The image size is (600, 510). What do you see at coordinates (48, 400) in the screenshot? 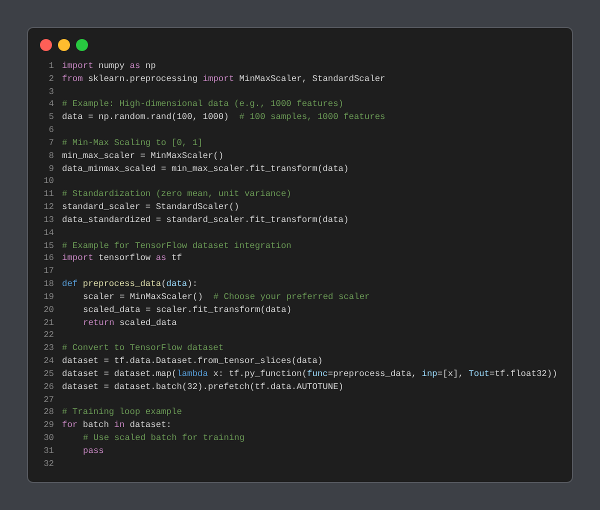
I see `line-number: 27` at bounding box center [48, 400].